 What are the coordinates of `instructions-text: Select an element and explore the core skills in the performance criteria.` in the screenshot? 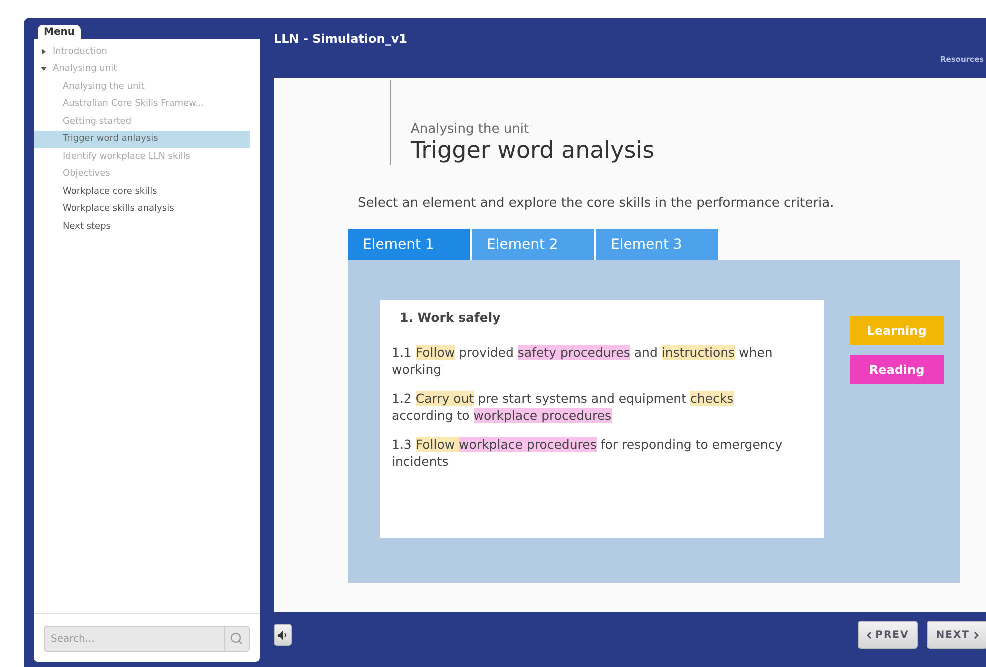 It's located at (597, 204).